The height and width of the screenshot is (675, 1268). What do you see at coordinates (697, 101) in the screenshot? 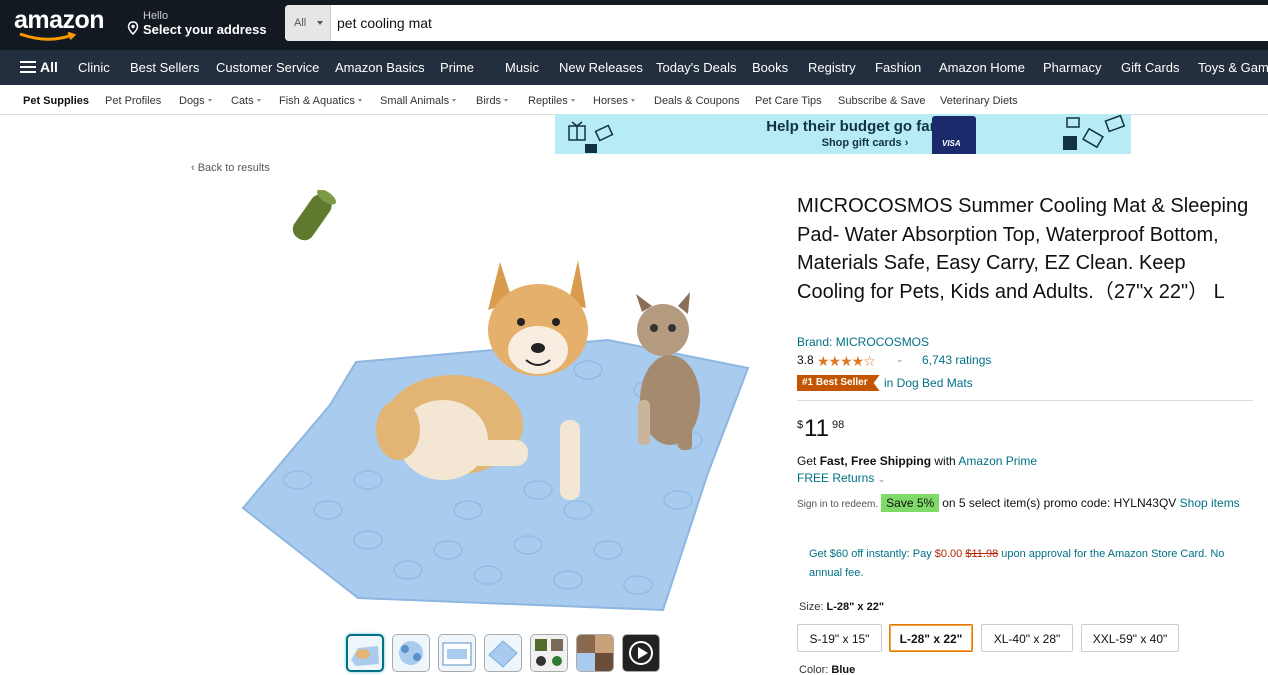
I see `subnav-deals-coupons: Deals & Coupons` at bounding box center [697, 101].